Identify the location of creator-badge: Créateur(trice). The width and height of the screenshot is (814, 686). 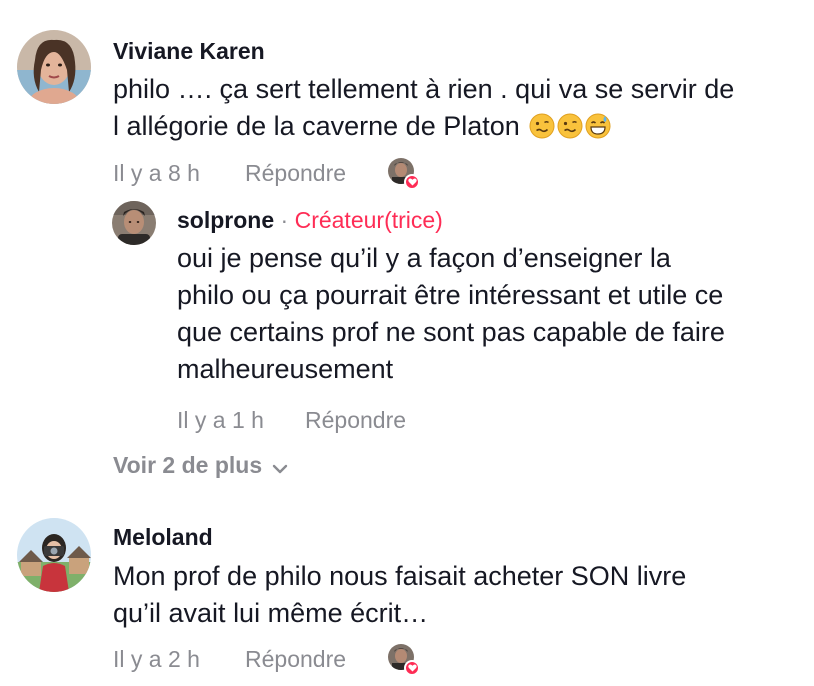
(368, 220).